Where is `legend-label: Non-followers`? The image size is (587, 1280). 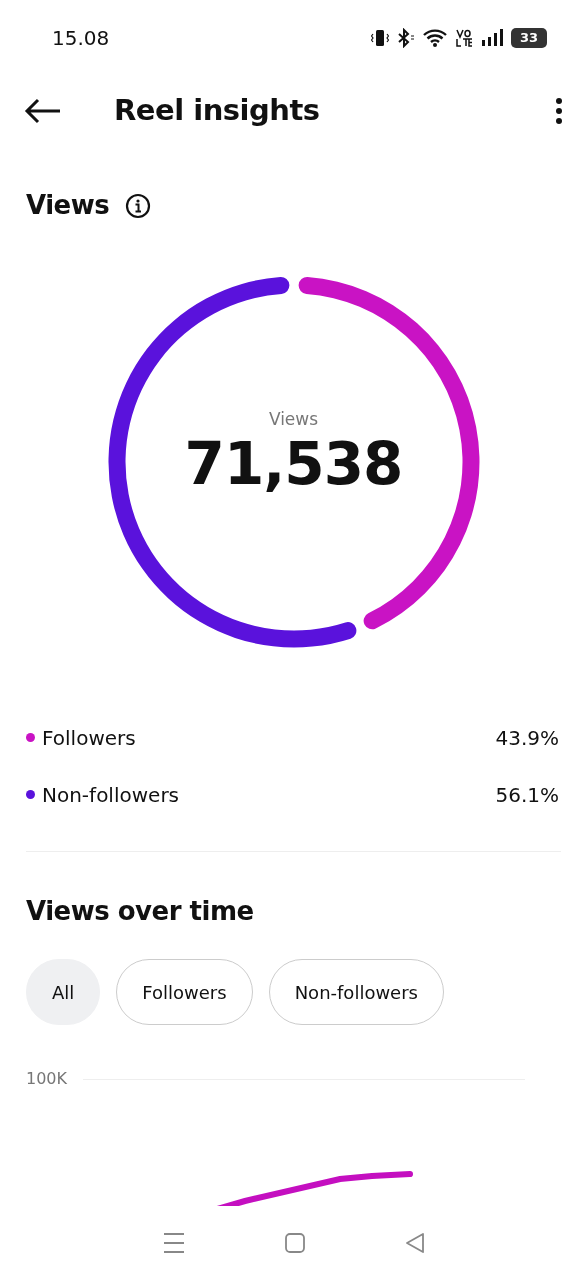
legend-label: Non-followers is located at coordinates (111, 795).